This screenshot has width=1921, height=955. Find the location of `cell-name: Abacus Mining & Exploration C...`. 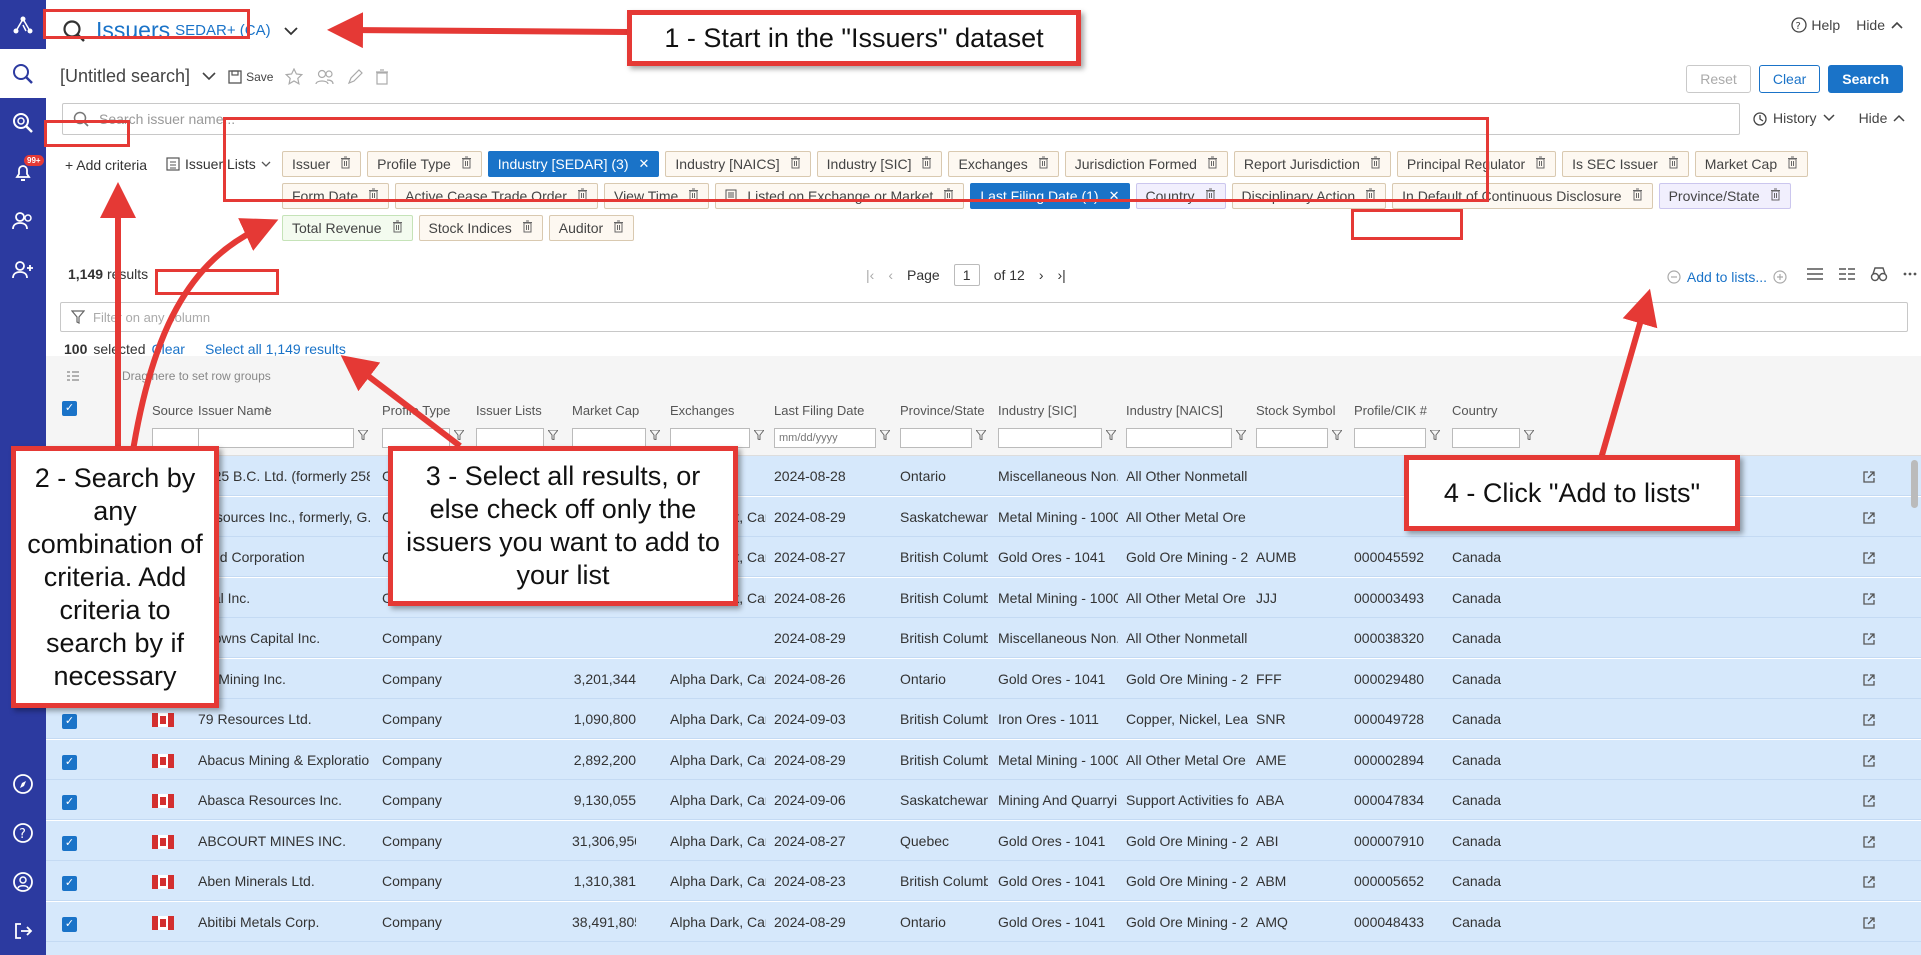

cell-name: Abacus Mining & Exploration C... is located at coordinates (284, 760).